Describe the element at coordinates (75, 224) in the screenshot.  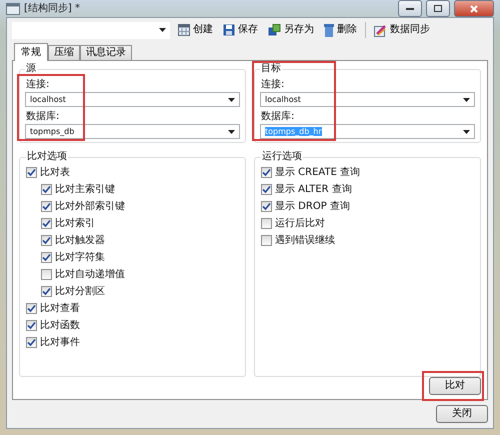
I see `checkbox-label: 比对索引` at that location.